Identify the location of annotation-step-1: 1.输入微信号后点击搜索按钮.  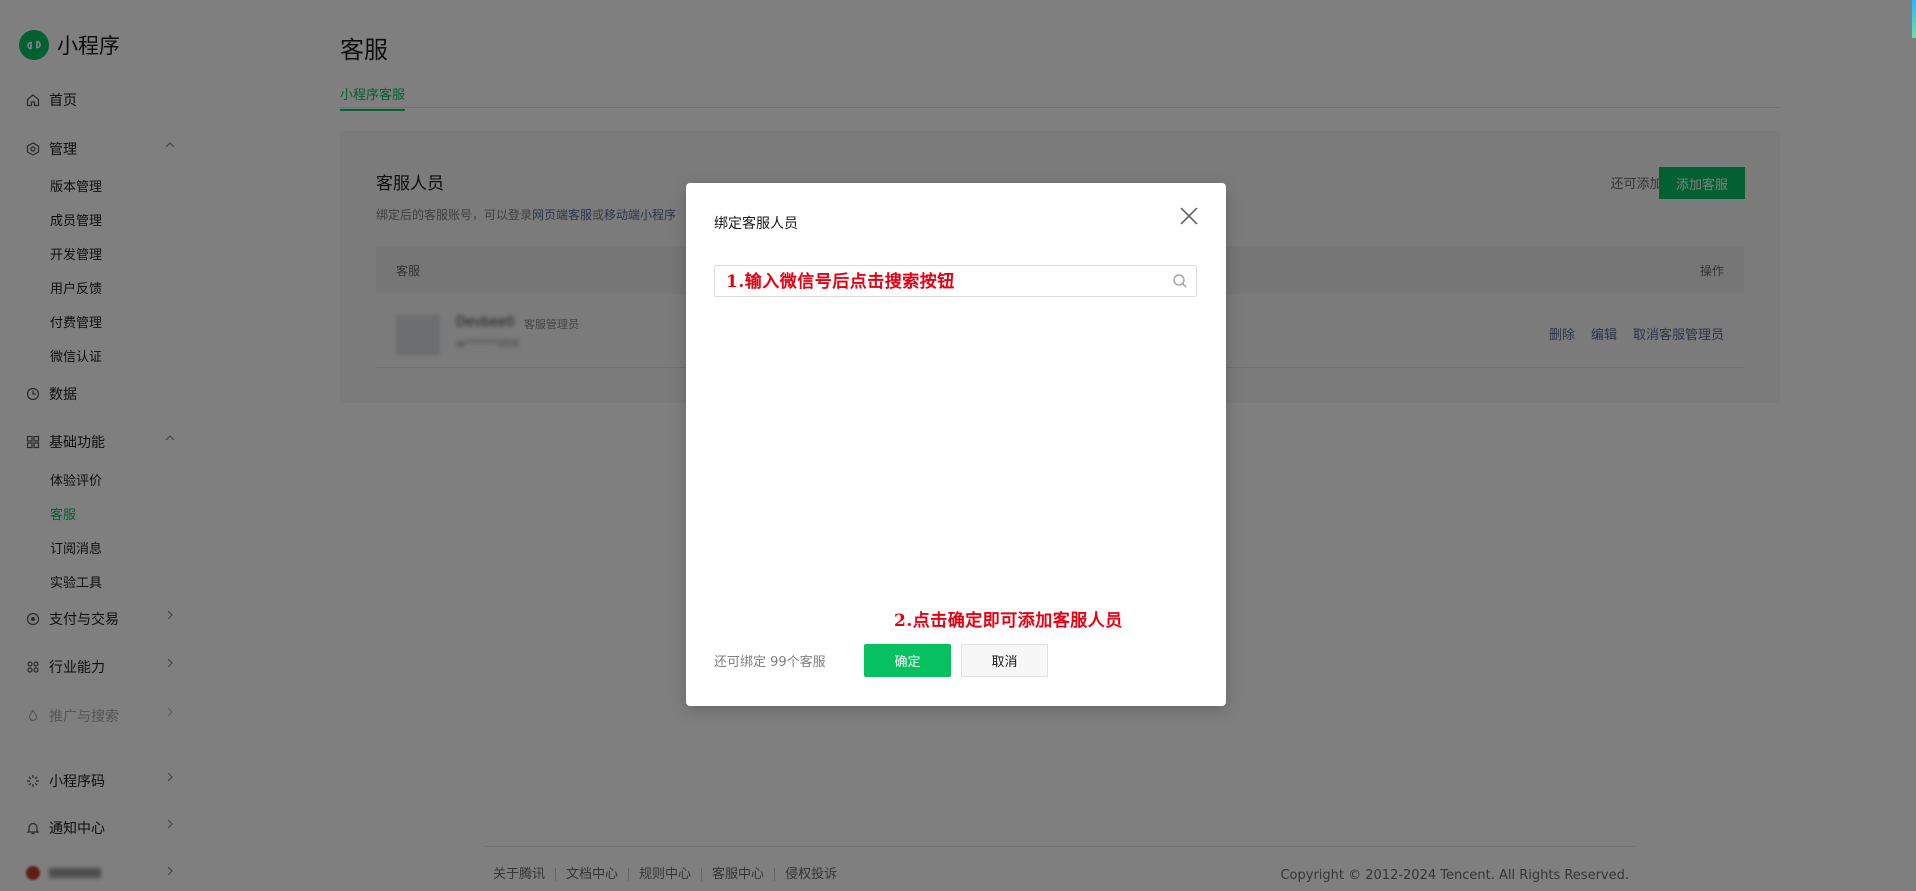
(840, 282).